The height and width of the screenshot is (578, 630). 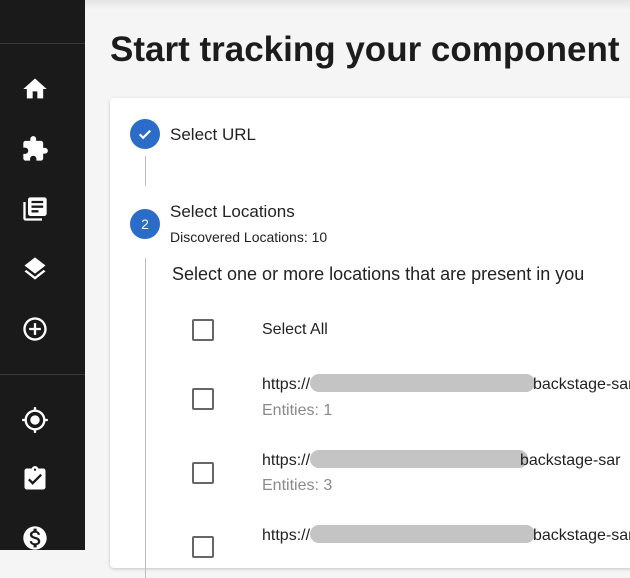 What do you see at coordinates (213, 135) in the screenshot?
I see `step-1-label: Select URL` at bounding box center [213, 135].